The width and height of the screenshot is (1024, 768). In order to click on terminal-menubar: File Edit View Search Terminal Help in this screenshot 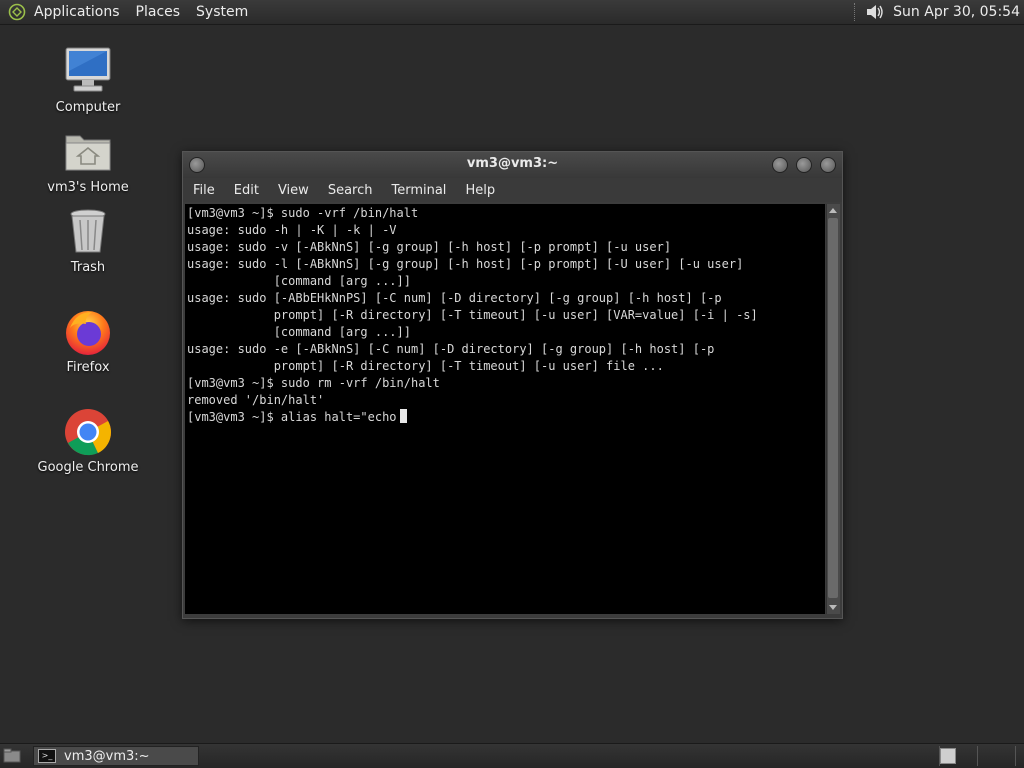, I will do `click(512, 190)`.